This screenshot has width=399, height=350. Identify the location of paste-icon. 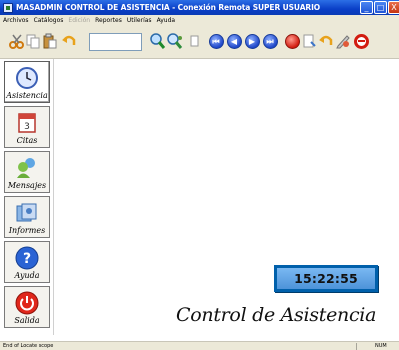
(50, 41).